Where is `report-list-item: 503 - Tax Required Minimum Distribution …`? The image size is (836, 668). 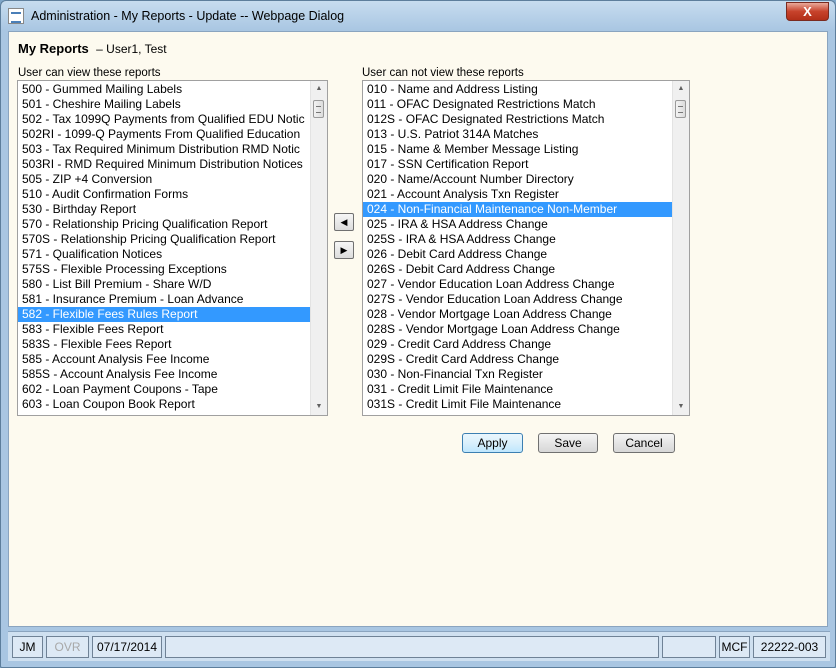
report-list-item: 503 - Tax Required Minimum Distribution … is located at coordinates (164, 149).